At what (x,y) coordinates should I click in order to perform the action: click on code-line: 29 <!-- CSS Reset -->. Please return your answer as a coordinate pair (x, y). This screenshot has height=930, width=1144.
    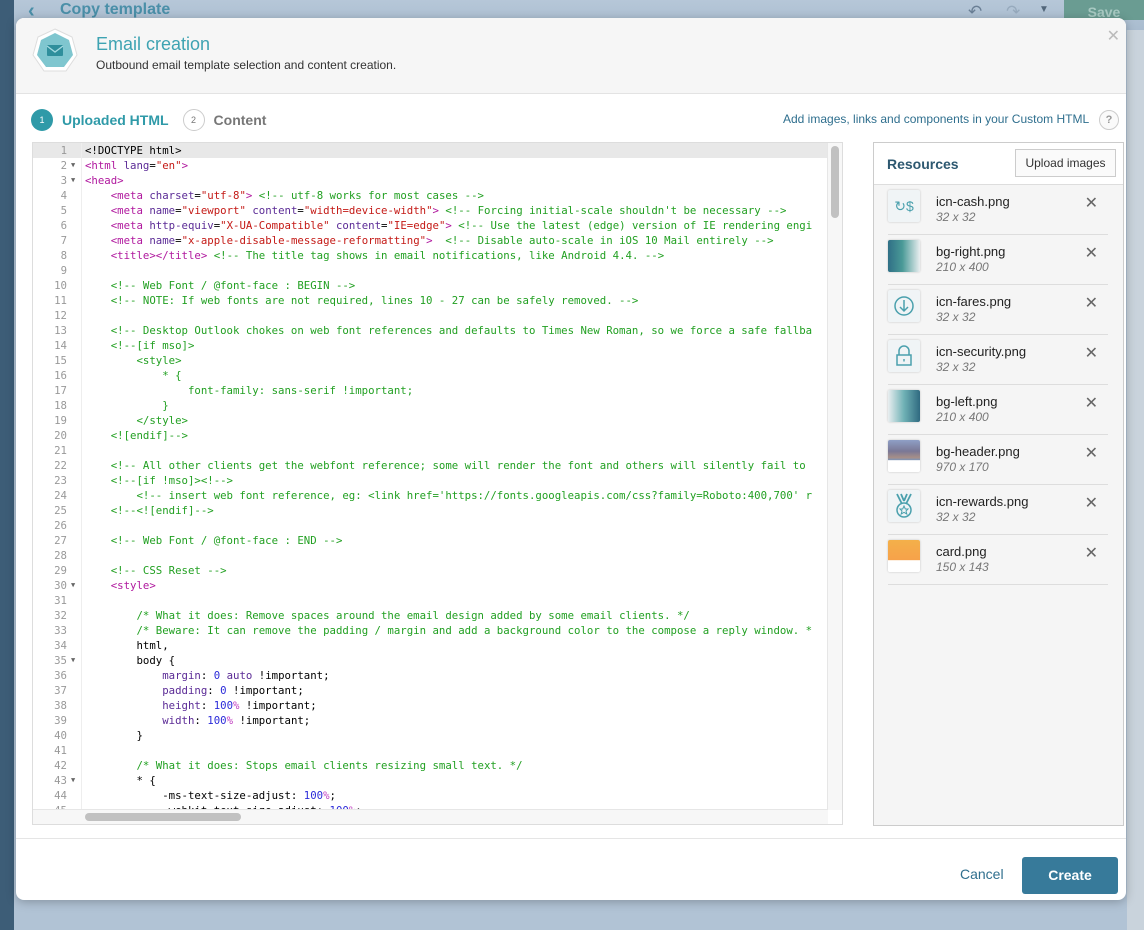
    Looking at the image, I should click on (430, 570).